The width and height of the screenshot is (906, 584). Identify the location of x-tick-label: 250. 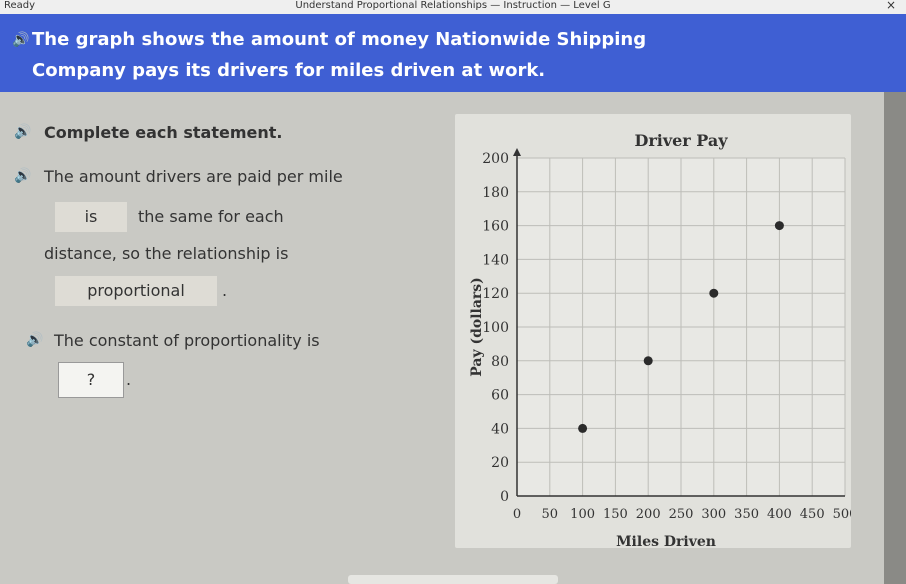
(681, 514).